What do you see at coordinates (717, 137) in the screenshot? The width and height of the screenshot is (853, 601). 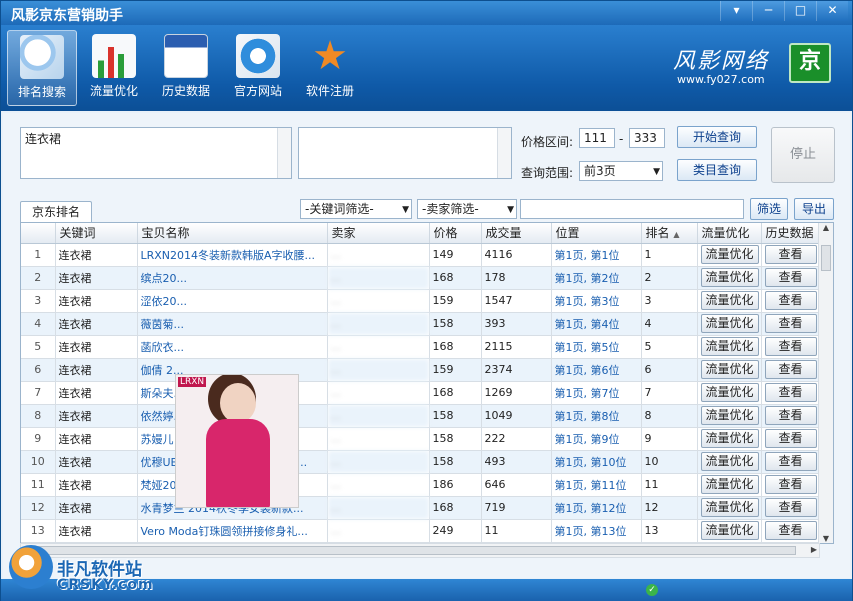 I see `start-query-button: 开始查询` at bounding box center [717, 137].